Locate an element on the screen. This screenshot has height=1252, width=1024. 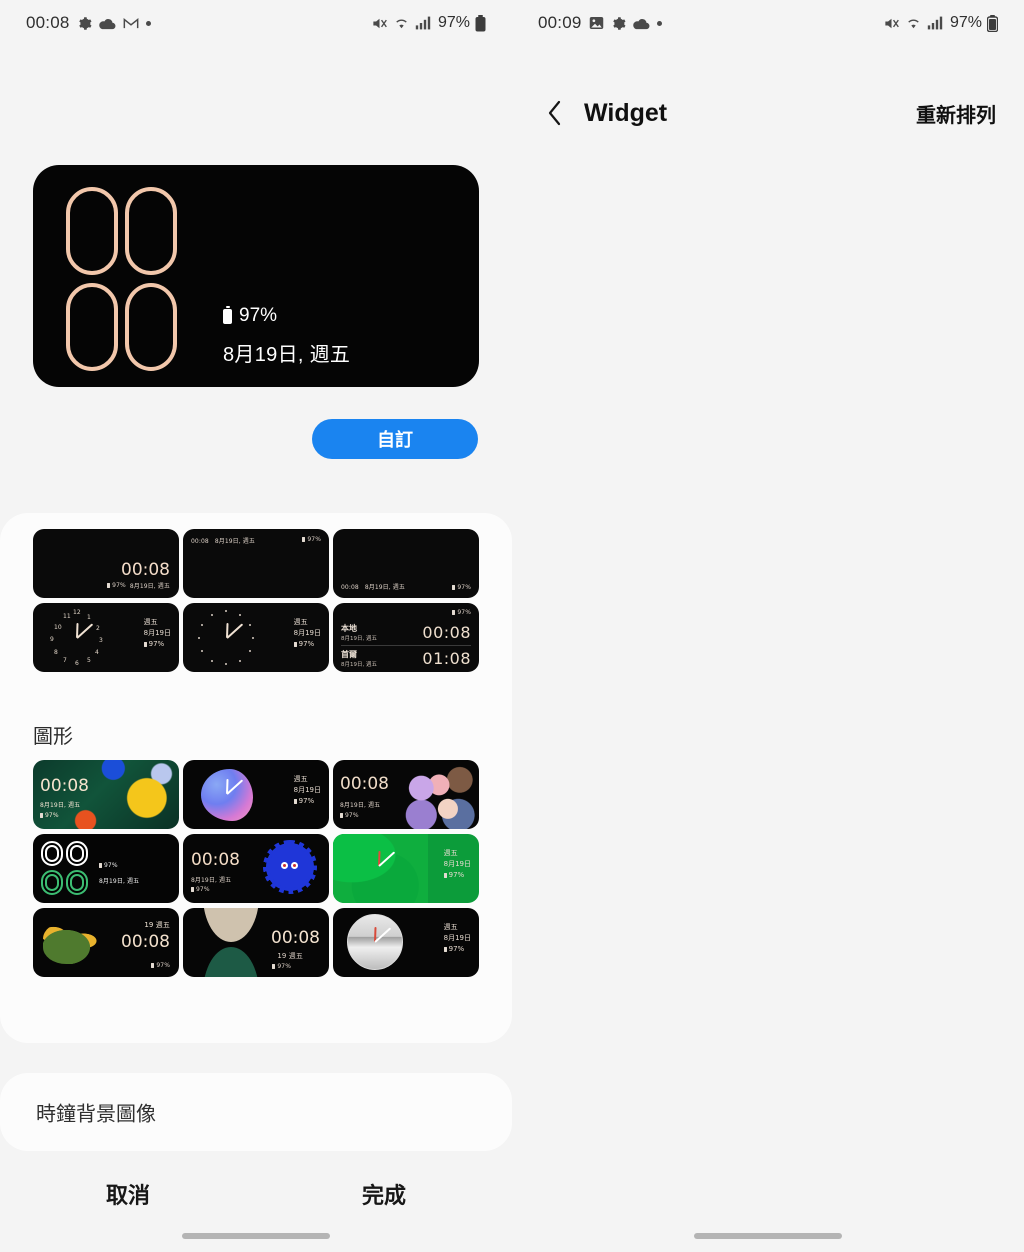
face-meta: 97% 8月19日, 週五 is located at coordinates (138, 585).